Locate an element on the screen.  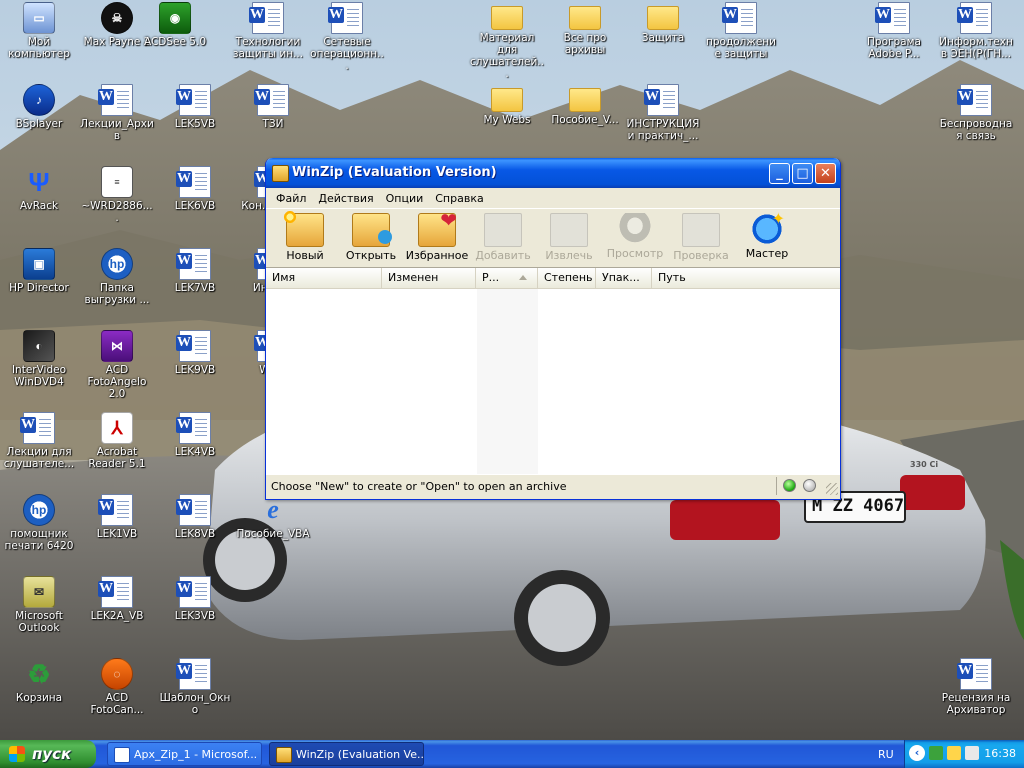
desktop-icon: ✉ Microsoft Outlook is located at coordinates (39, 614).